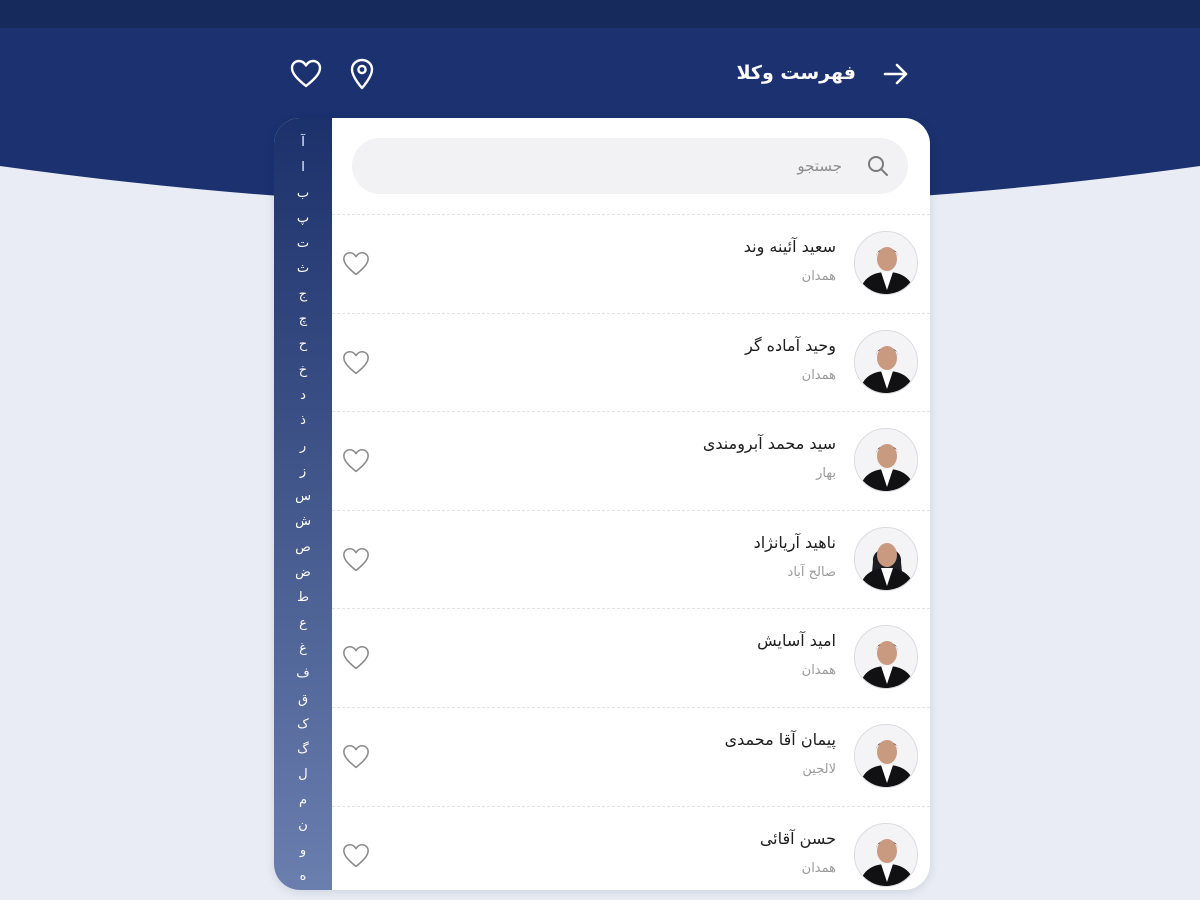  What do you see at coordinates (631, 362) in the screenshot?
I see `lawyer-row: وحید آماده گر همدان` at bounding box center [631, 362].